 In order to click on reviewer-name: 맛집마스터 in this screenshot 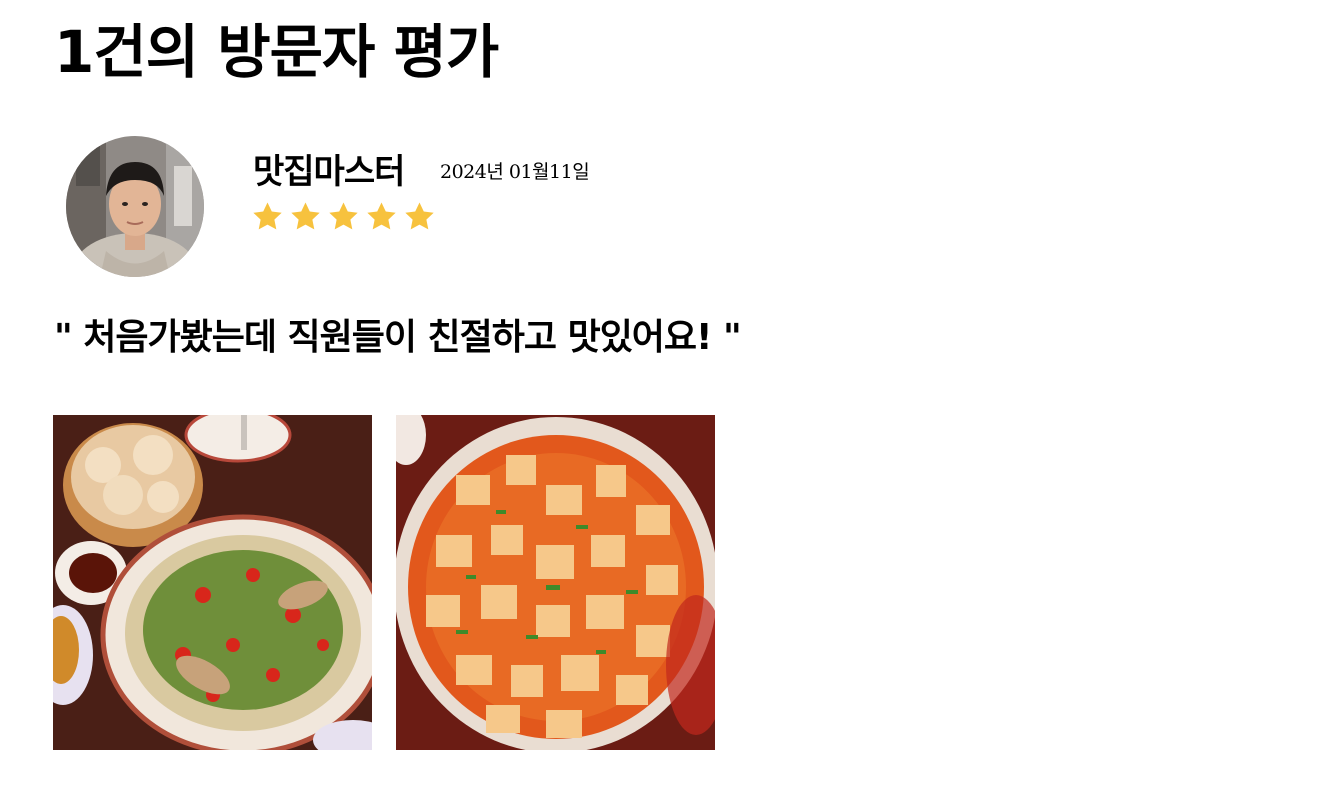, I will do `click(329, 172)`.